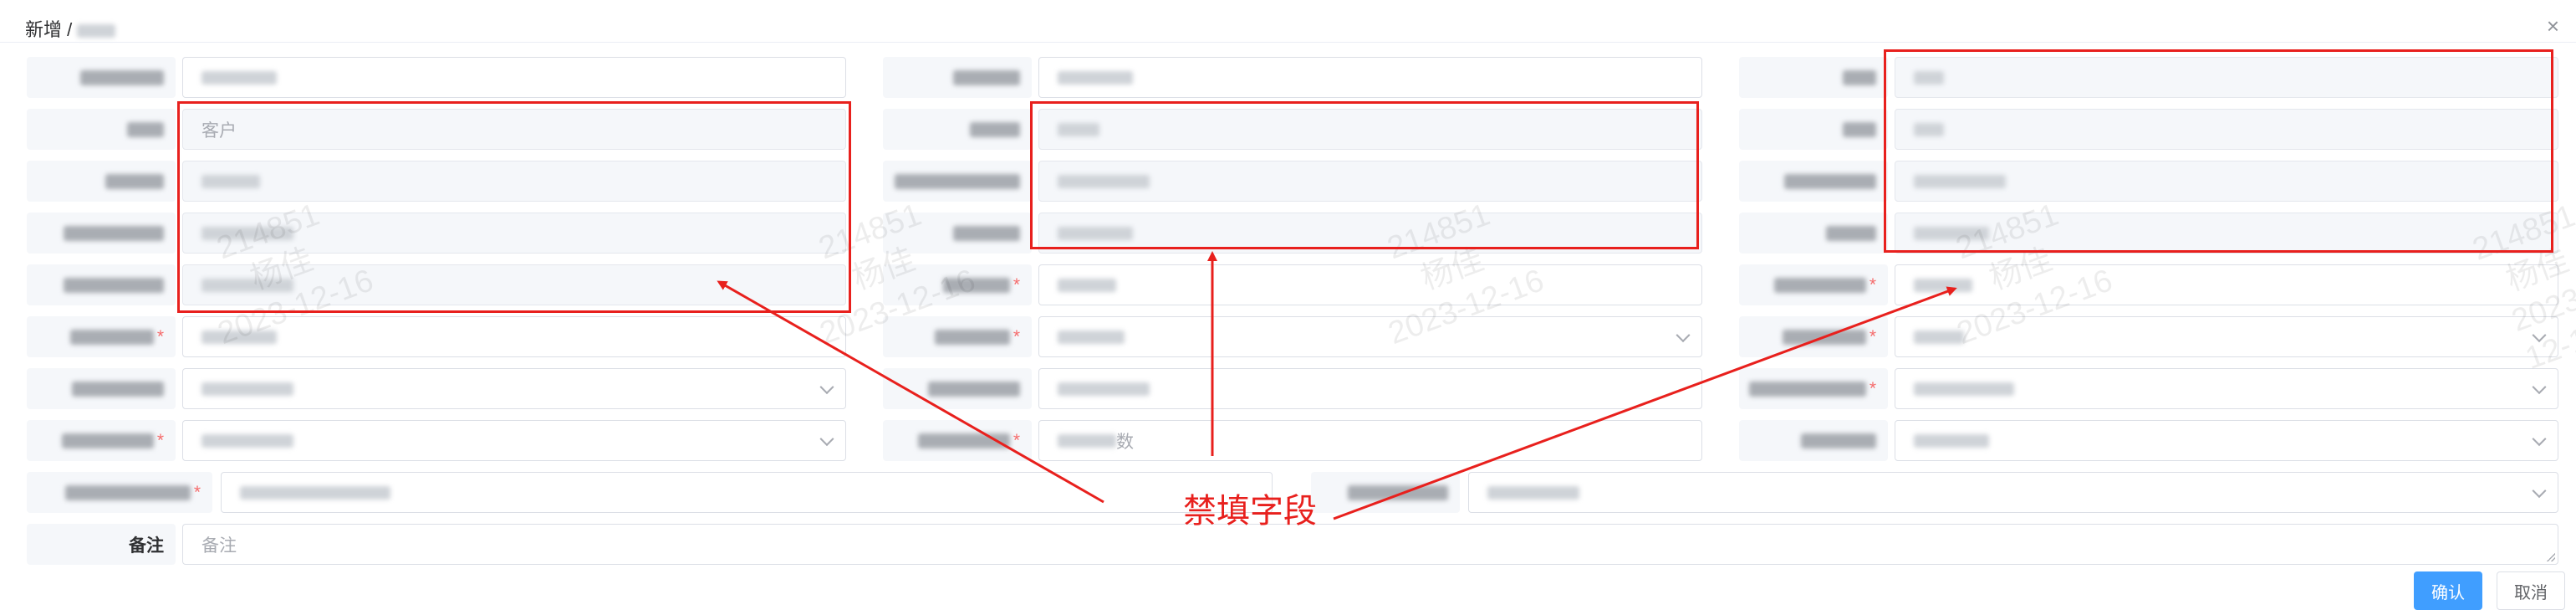 The width and height of the screenshot is (2576, 615). What do you see at coordinates (2531, 590) in the screenshot?
I see `cancel-button: 取消` at bounding box center [2531, 590].